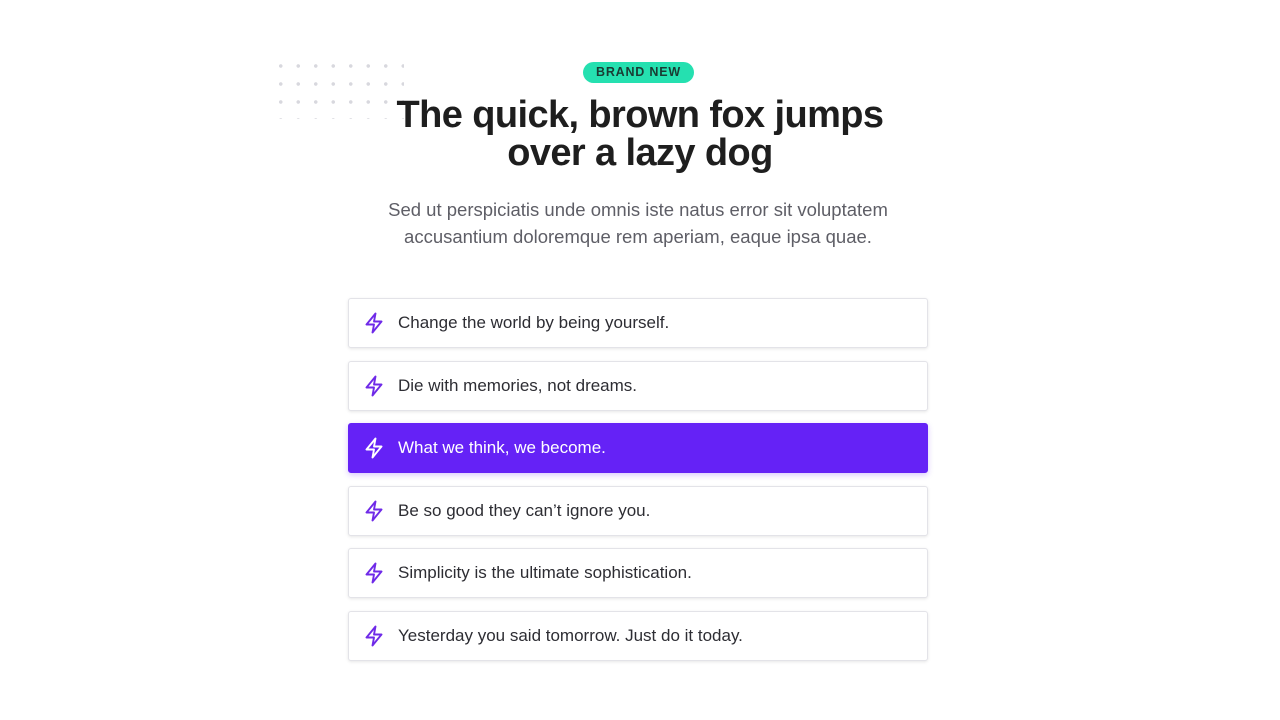  Describe the element at coordinates (524, 510) in the screenshot. I see `list-item-label: Be so good they can’t ignore you.` at that location.